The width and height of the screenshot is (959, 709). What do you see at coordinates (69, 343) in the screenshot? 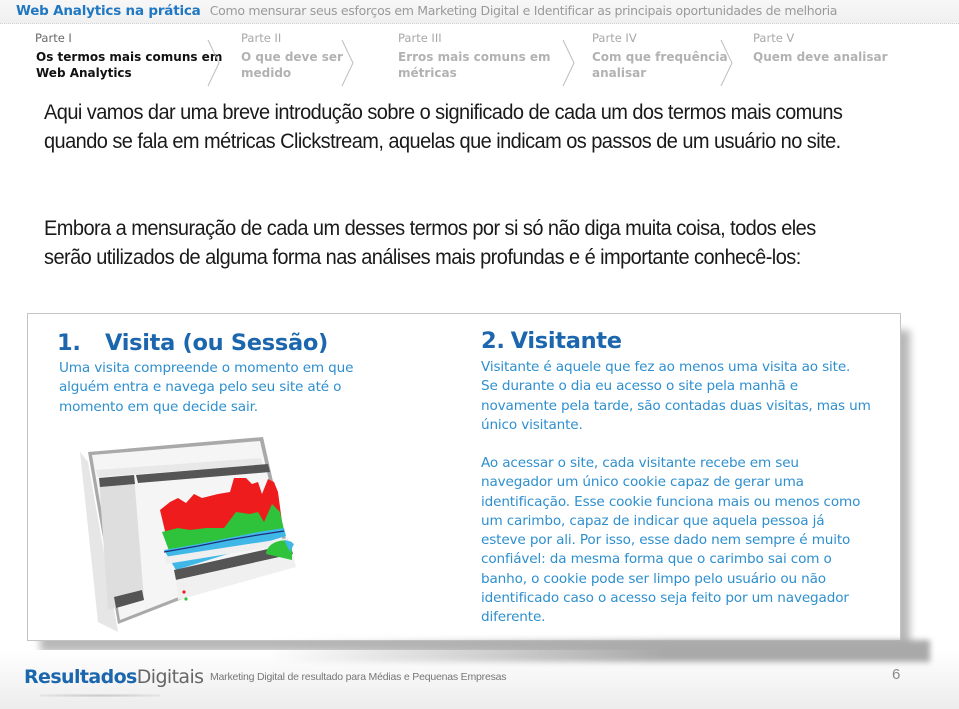
I see `section-number: 1.` at bounding box center [69, 343].